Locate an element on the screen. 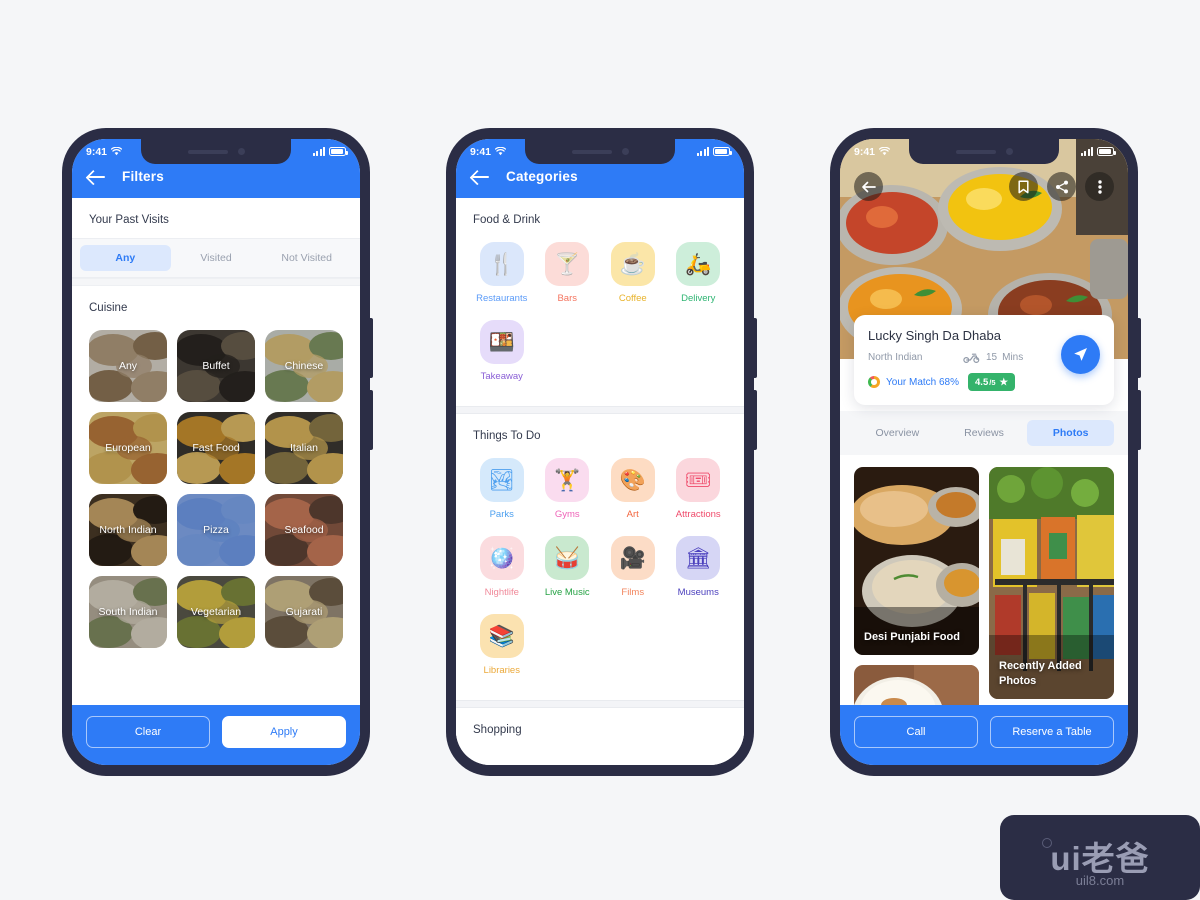 This screenshot has width=1200, height=900. share-button is located at coordinates (1061, 186).